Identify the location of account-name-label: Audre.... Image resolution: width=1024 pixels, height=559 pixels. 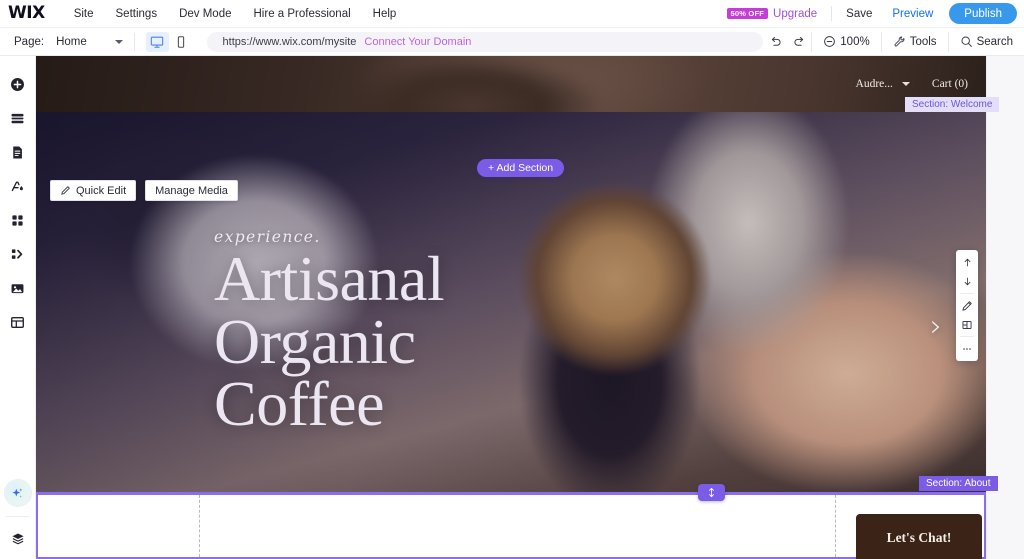
(874, 84).